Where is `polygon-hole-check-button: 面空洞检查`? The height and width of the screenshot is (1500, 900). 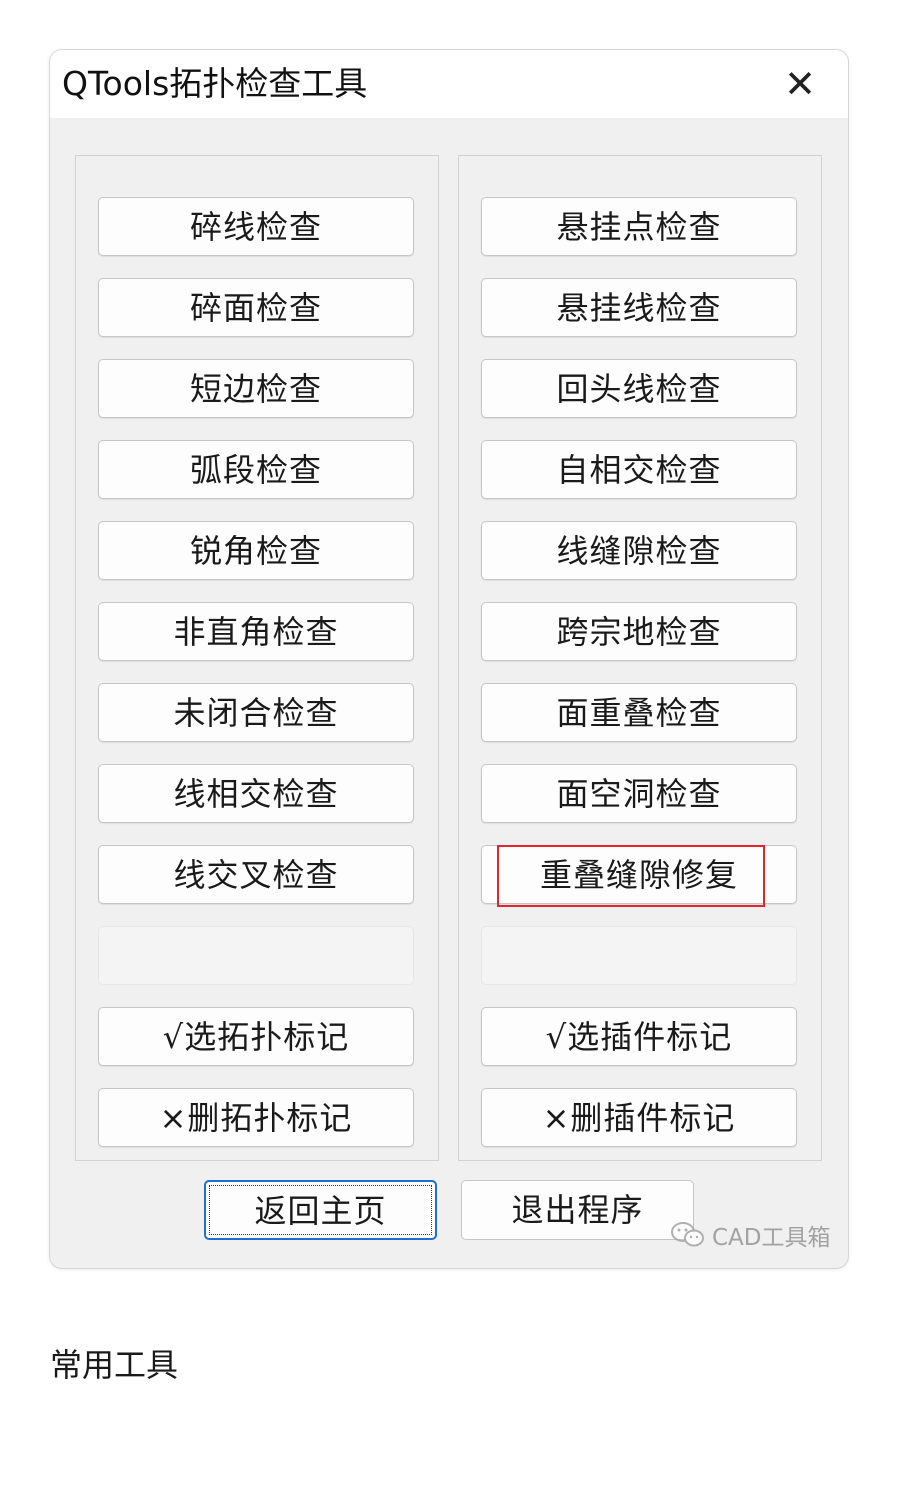
polygon-hole-check-button: 面空洞检查 is located at coordinates (639, 793).